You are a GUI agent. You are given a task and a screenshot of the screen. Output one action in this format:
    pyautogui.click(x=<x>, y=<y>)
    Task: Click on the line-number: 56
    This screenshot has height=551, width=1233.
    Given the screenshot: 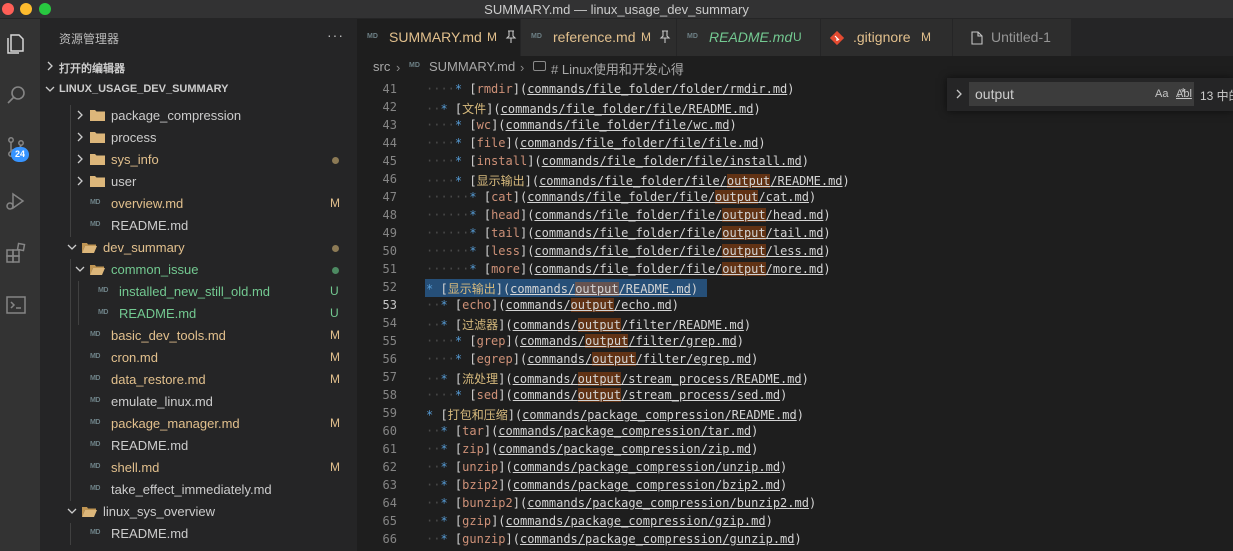 What is the action you would take?
    pyautogui.click(x=389, y=359)
    